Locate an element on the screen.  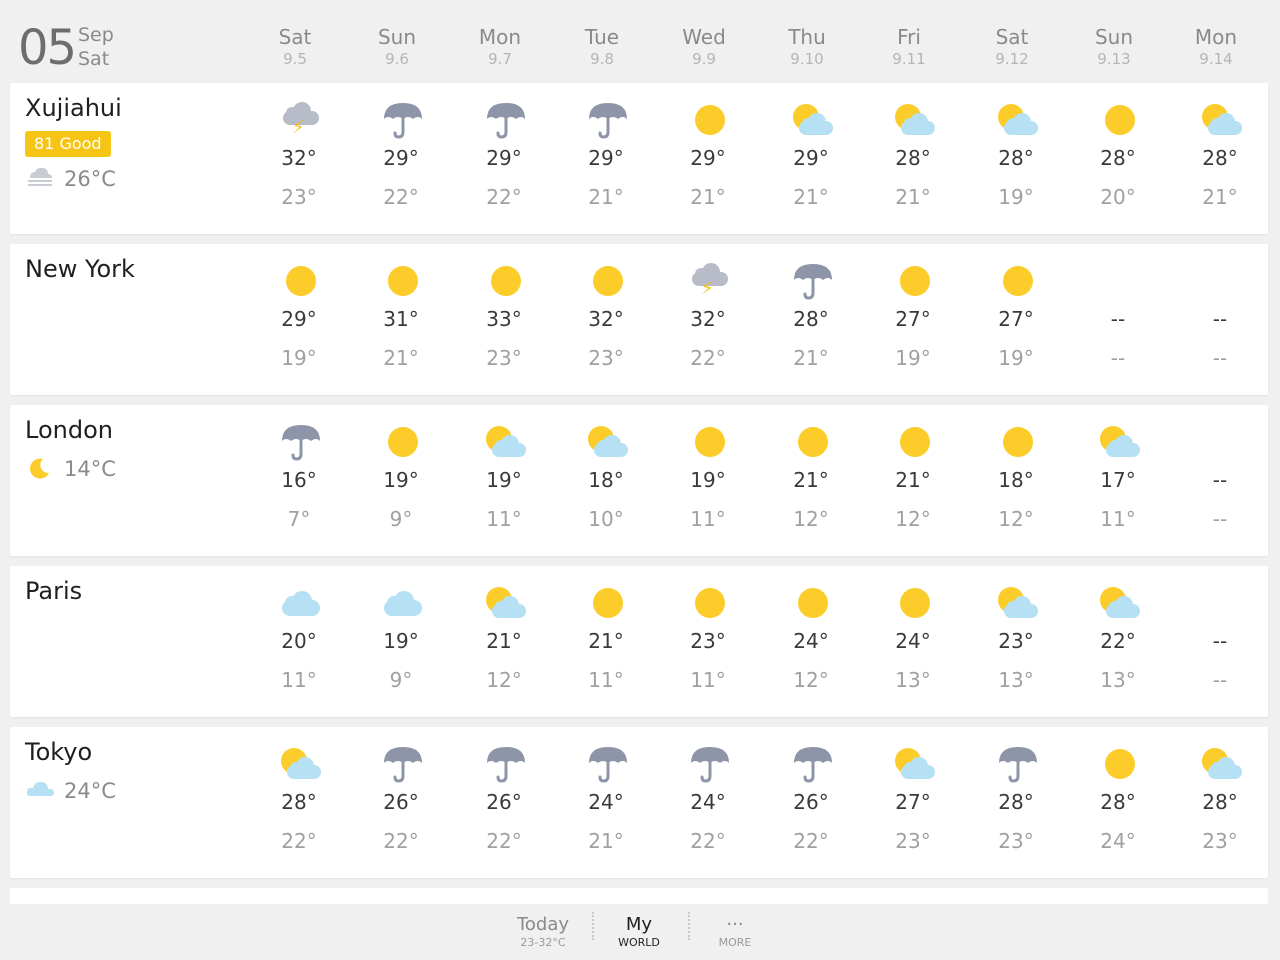
thunderstorm-icon: ⚡ is located at coordinates (301, 119).